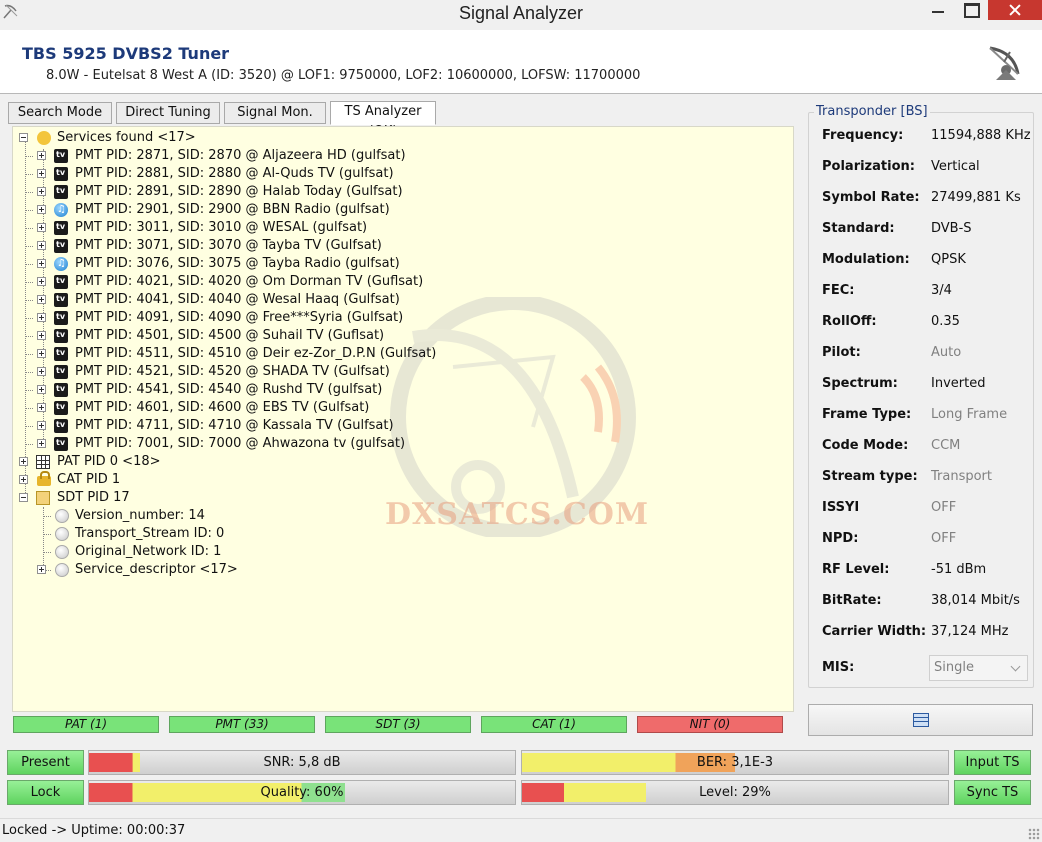 The image size is (1042, 842). I want to click on tab-direct-tuning: Direct Tuning, so click(168, 113).